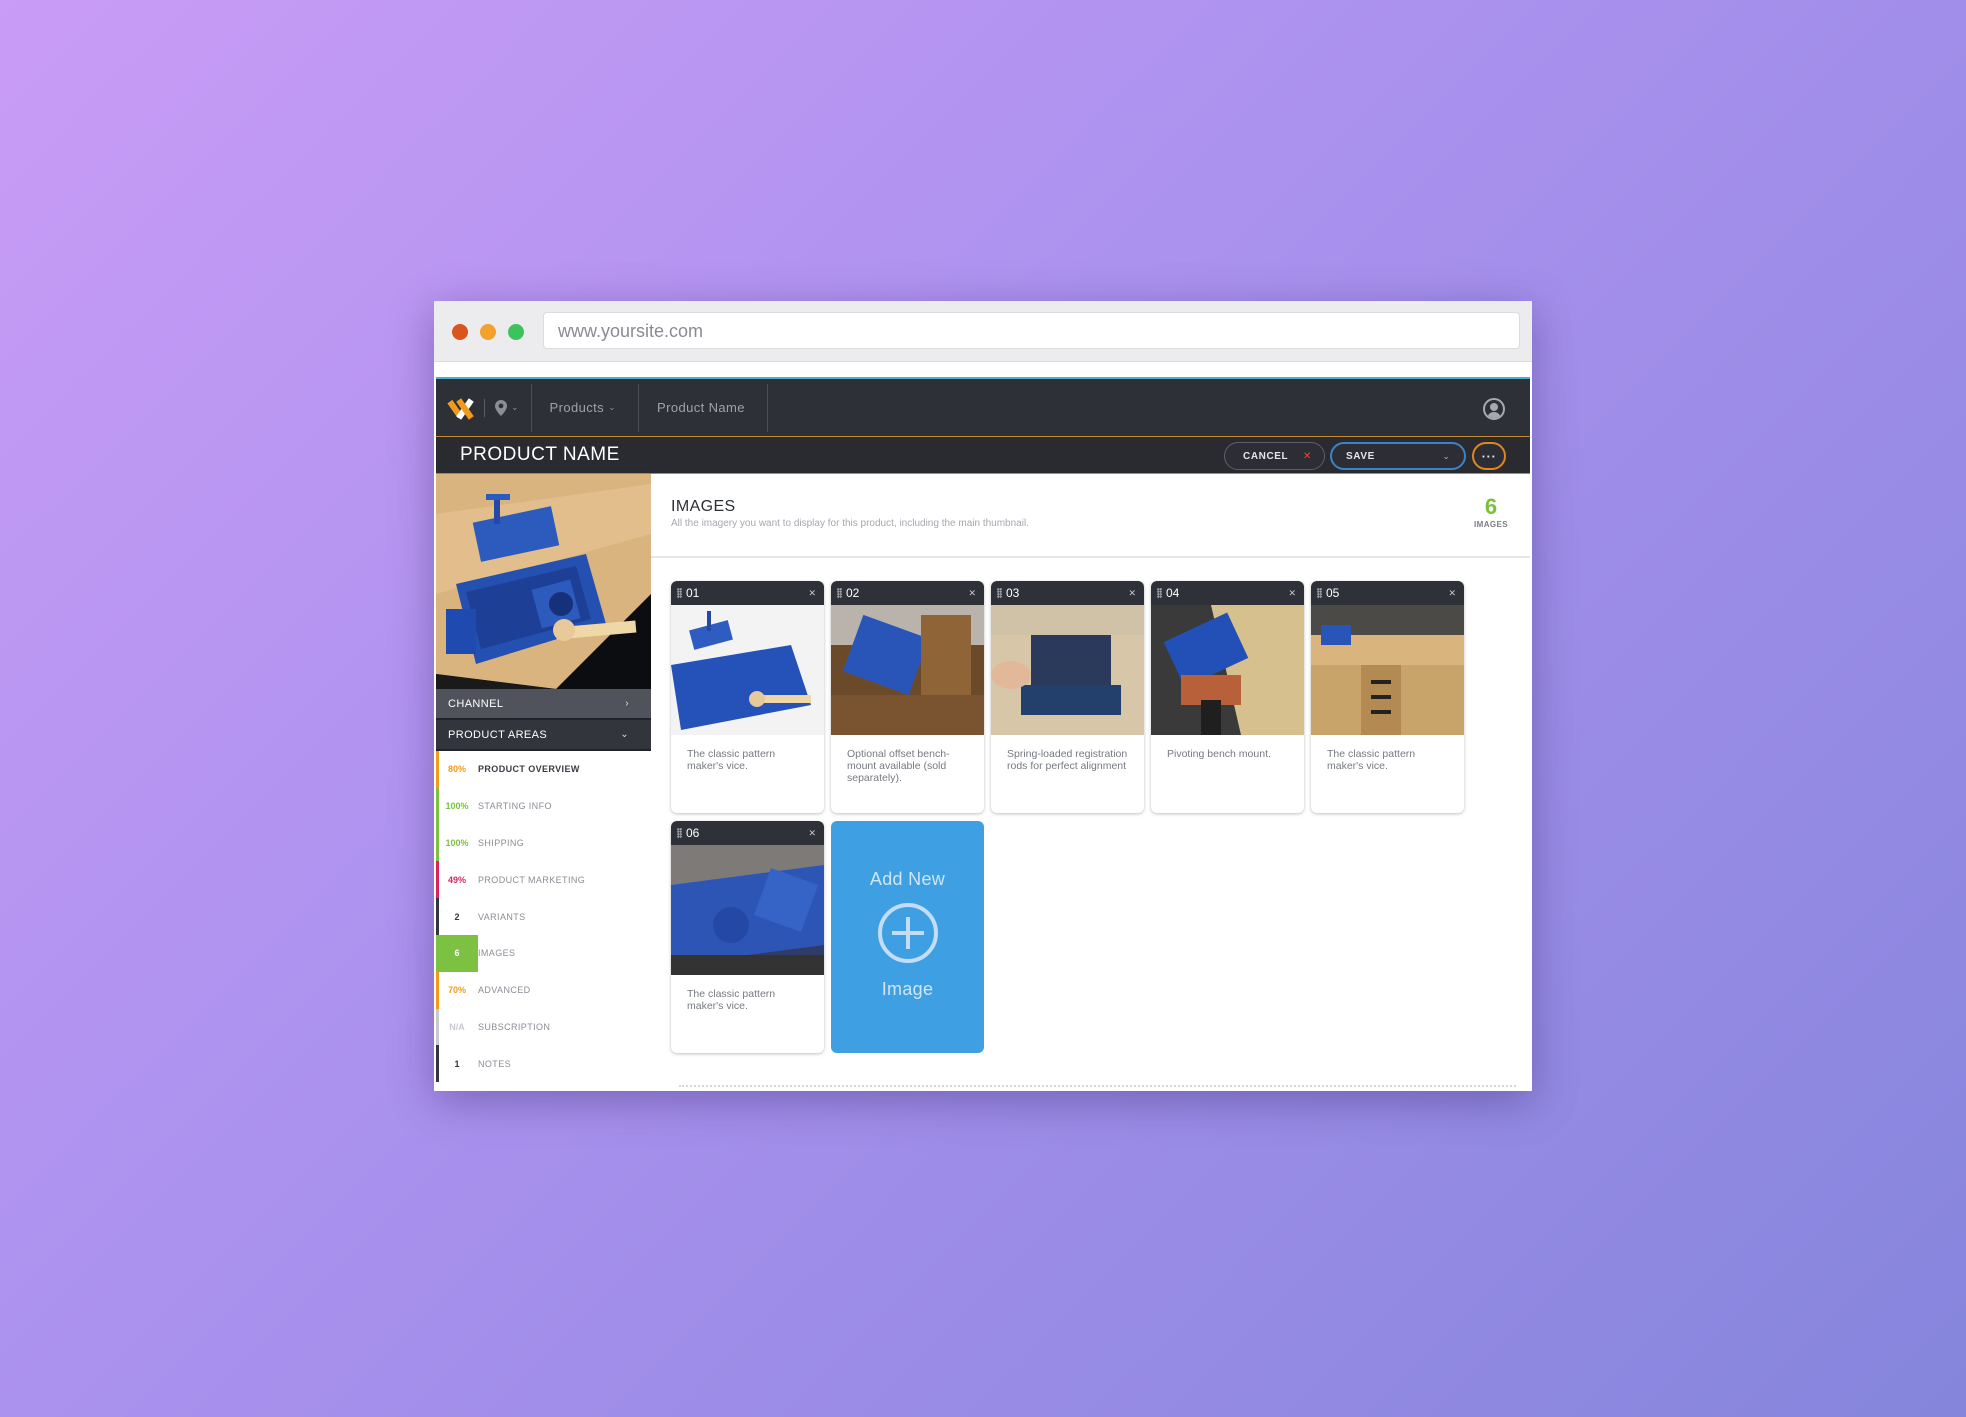 This screenshot has width=1966, height=1417. What do you see at coordinates (457, 1063) in the screenshot?
I see `sidebar-item-value: 1` at bounding box center [457, 1063].